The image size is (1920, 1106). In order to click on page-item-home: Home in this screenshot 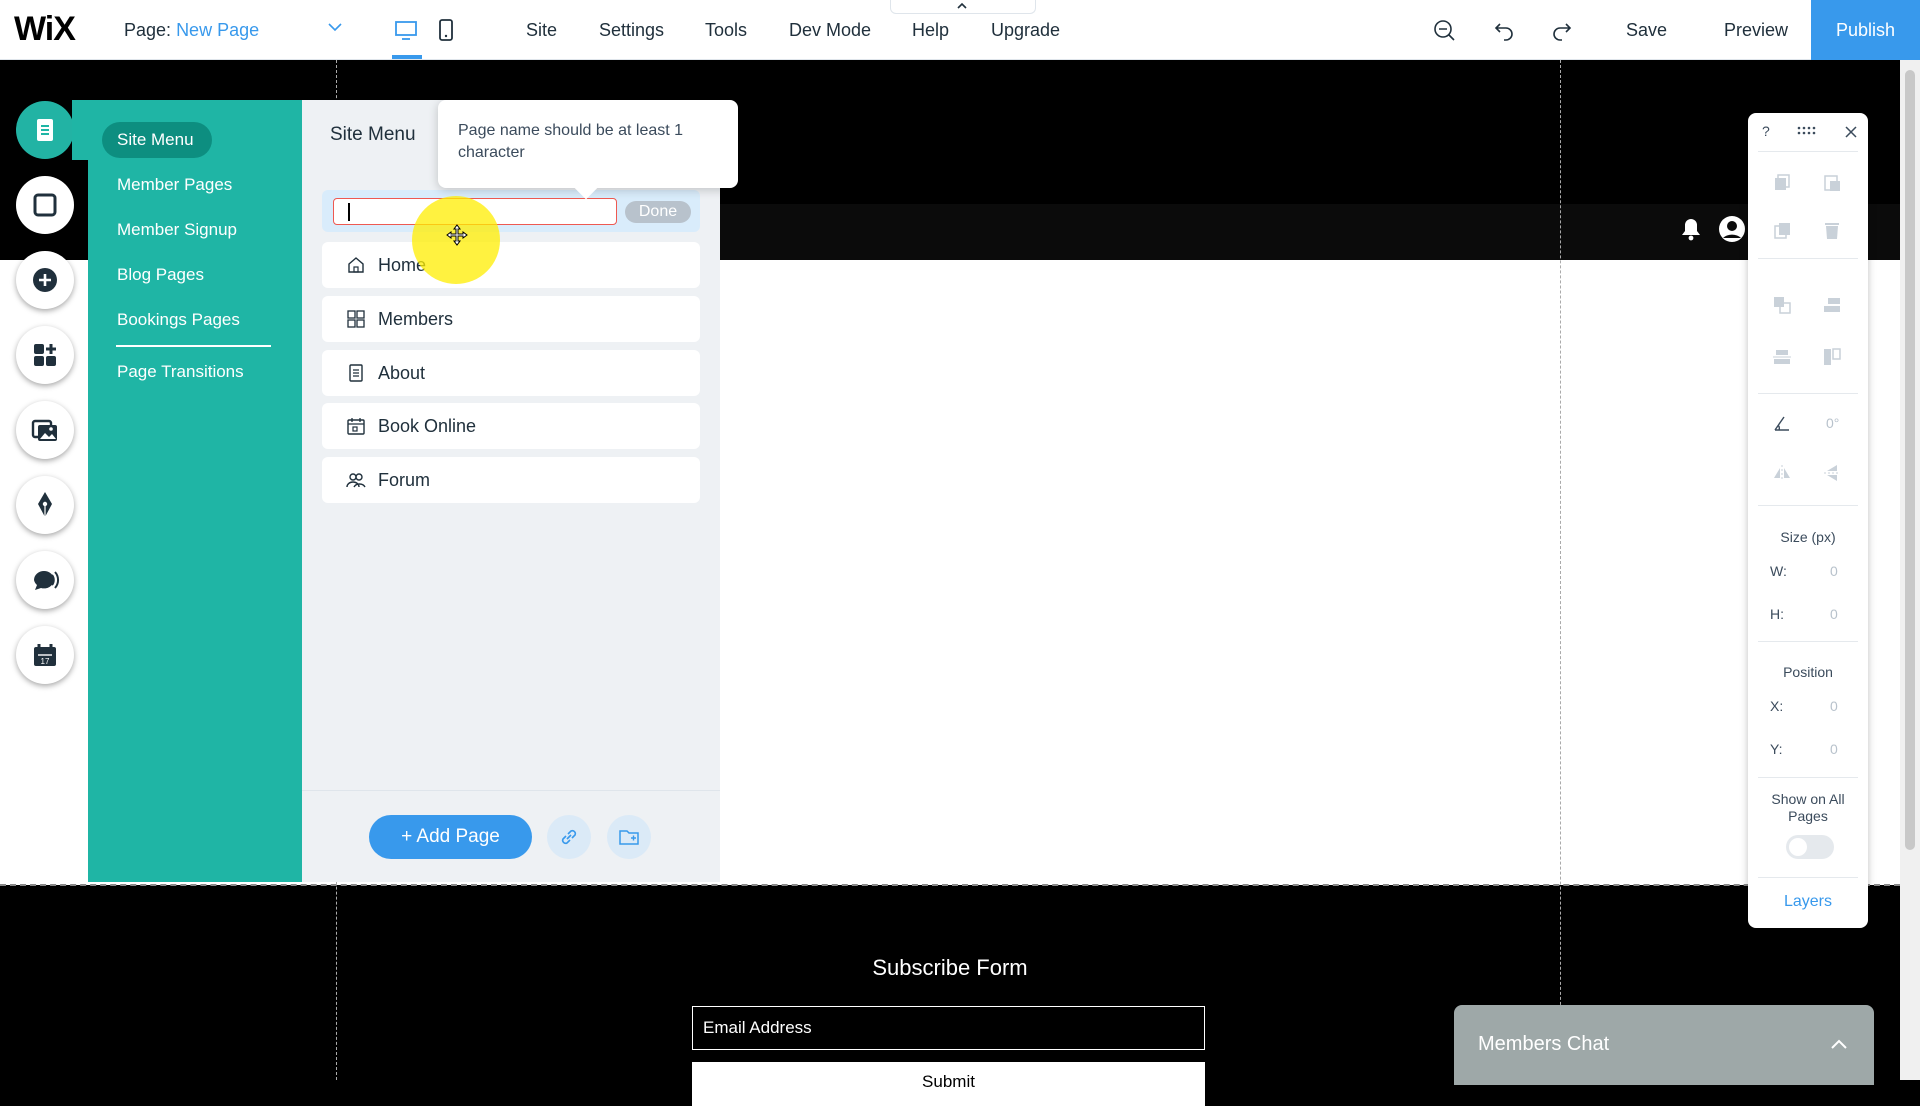, I will do `click(511, 265)`.